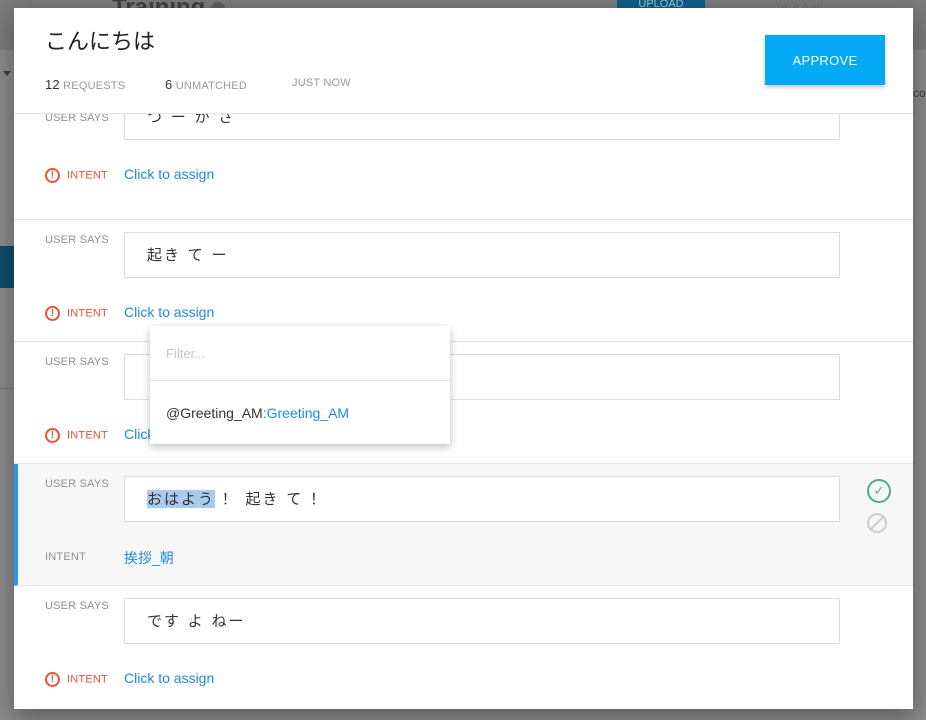  What do you see at coordinates (7, 388) in the screenshot?
I see `divider` at bounding box center [7, 388].